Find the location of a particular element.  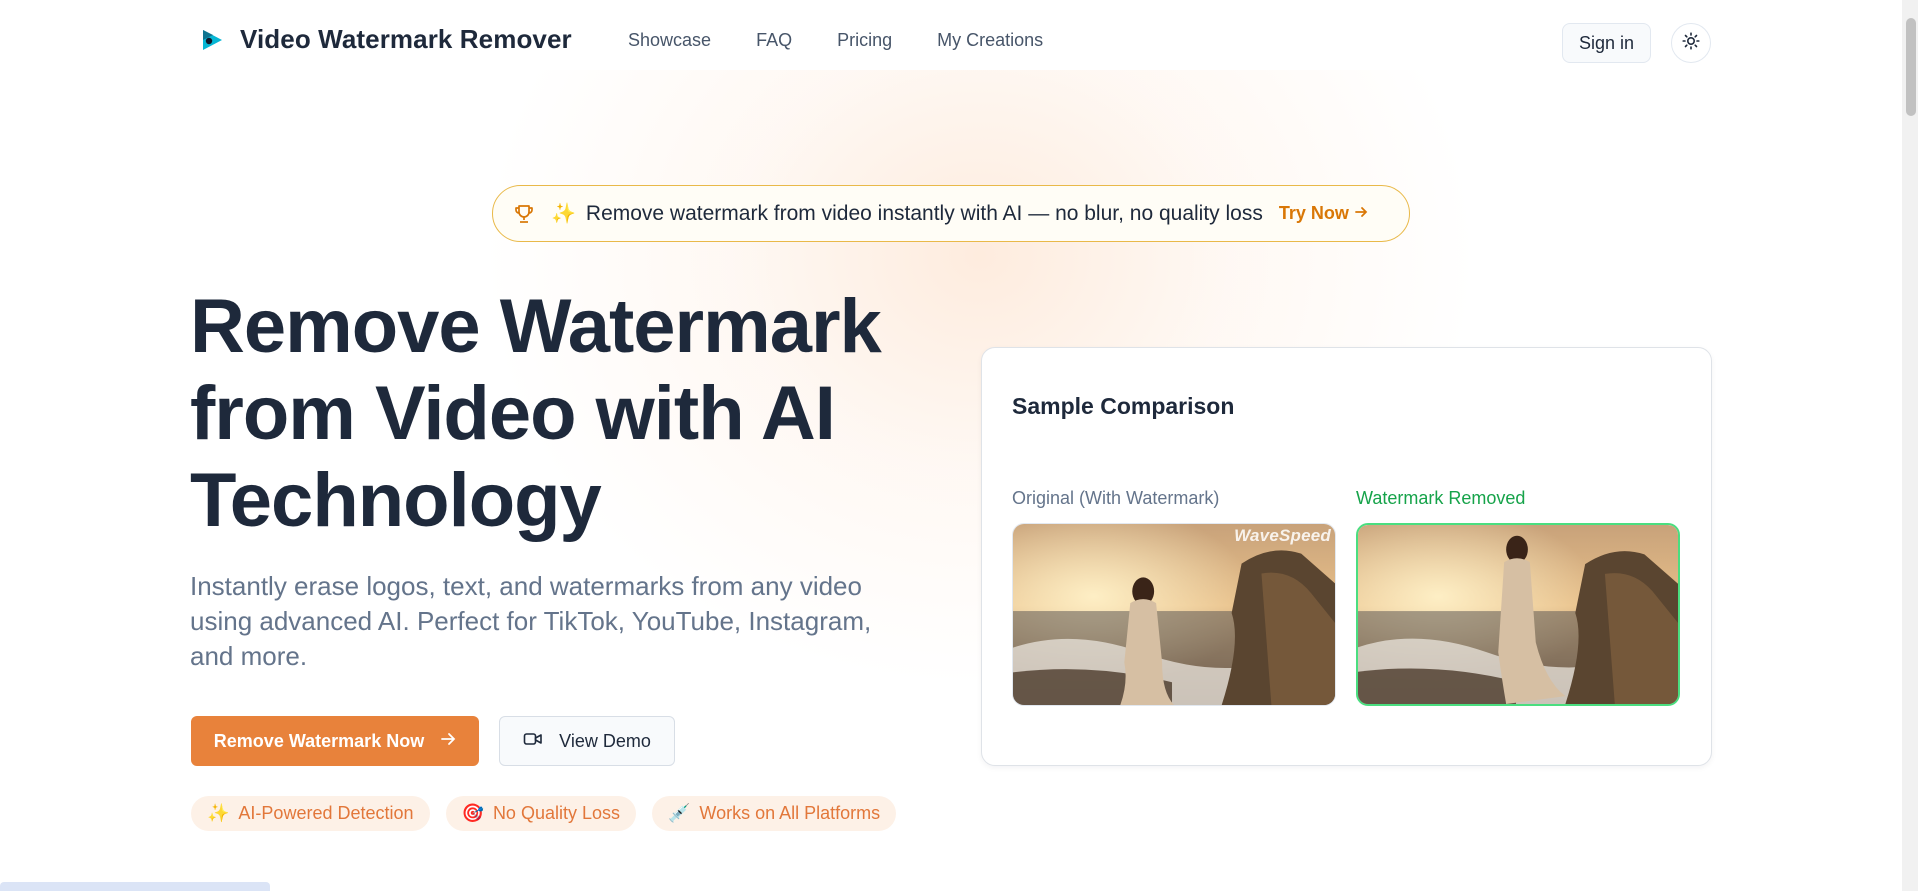

bottom-toast-edge is located at coordinates (135, 886).